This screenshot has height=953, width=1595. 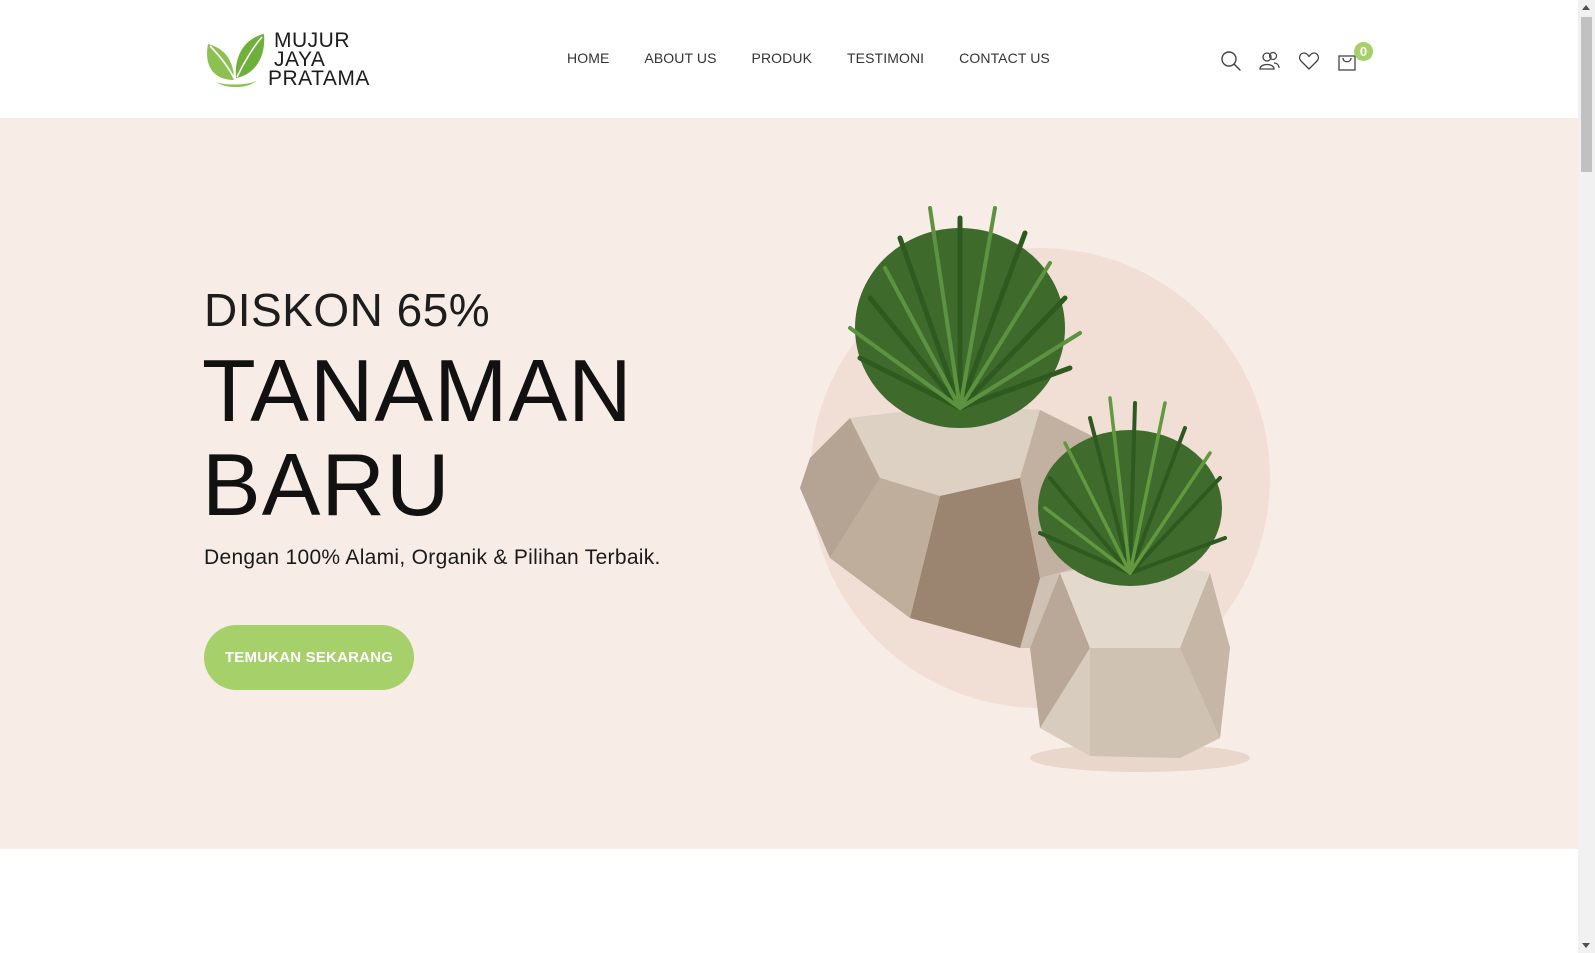 What do you see at coordinates (1309, 61) in the screenshot?
I see `heart-icon` at bounding box center [1309, 61].